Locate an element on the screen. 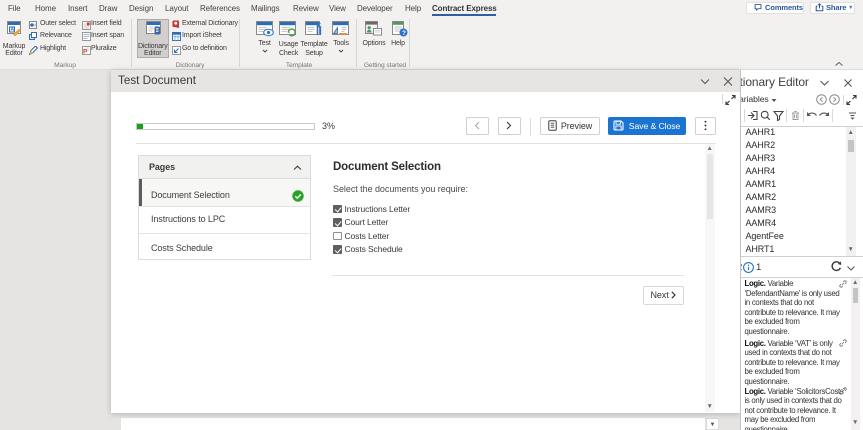 The width and height of the screenshot is (863, 430). svg-text: P is located at coordinates (85, 52).